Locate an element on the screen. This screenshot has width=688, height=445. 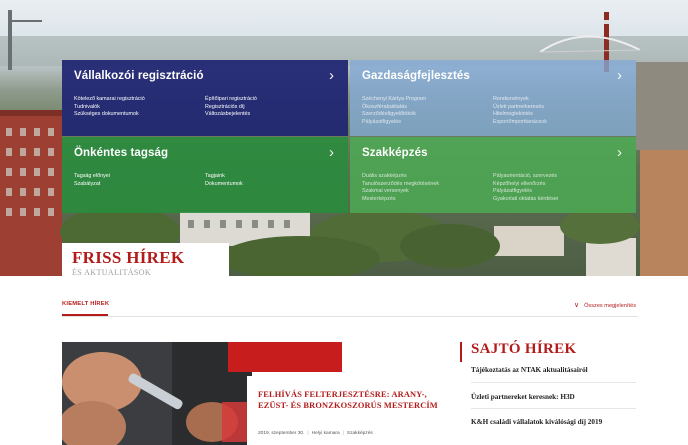
section-heading-friss-hirek: FRISS HÍREK ÉS AKTUALITÁSOK is located at coordinates (145, 261).